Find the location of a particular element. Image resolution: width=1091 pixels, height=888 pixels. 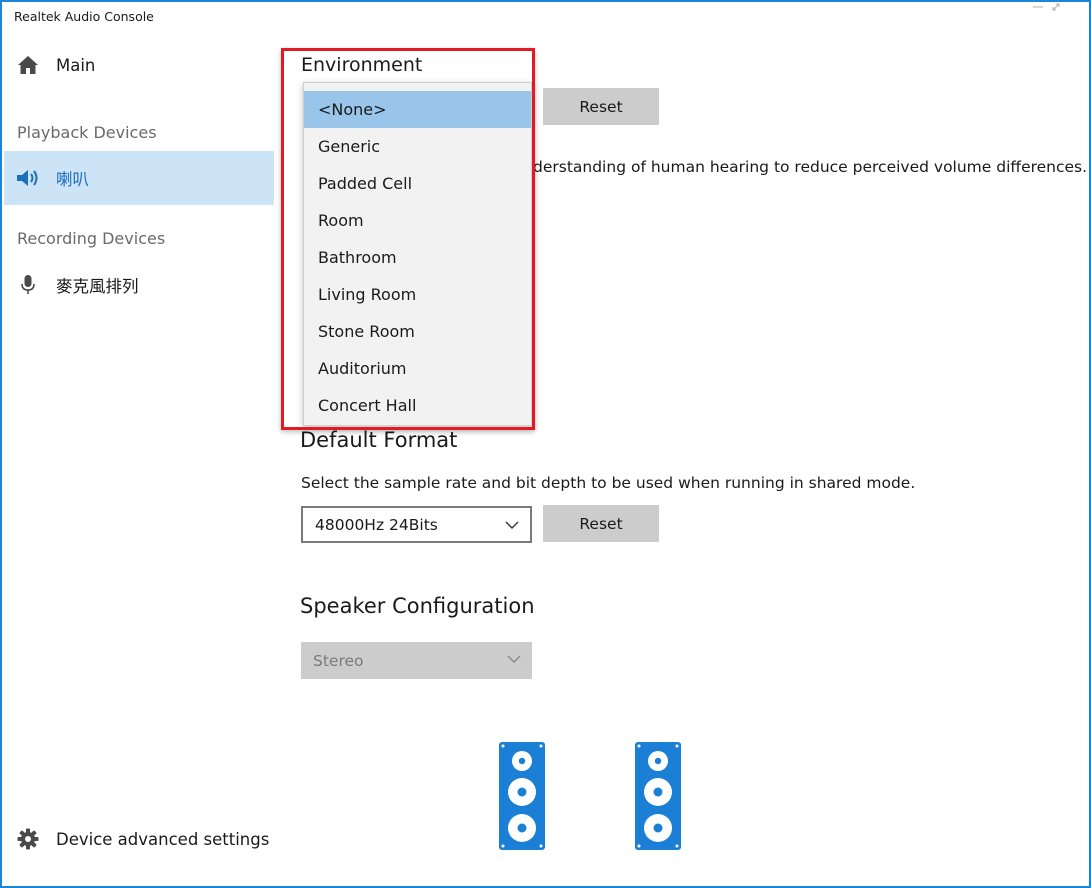

speaker-configuration-select: Stereo is located at coordinates (416, 660).